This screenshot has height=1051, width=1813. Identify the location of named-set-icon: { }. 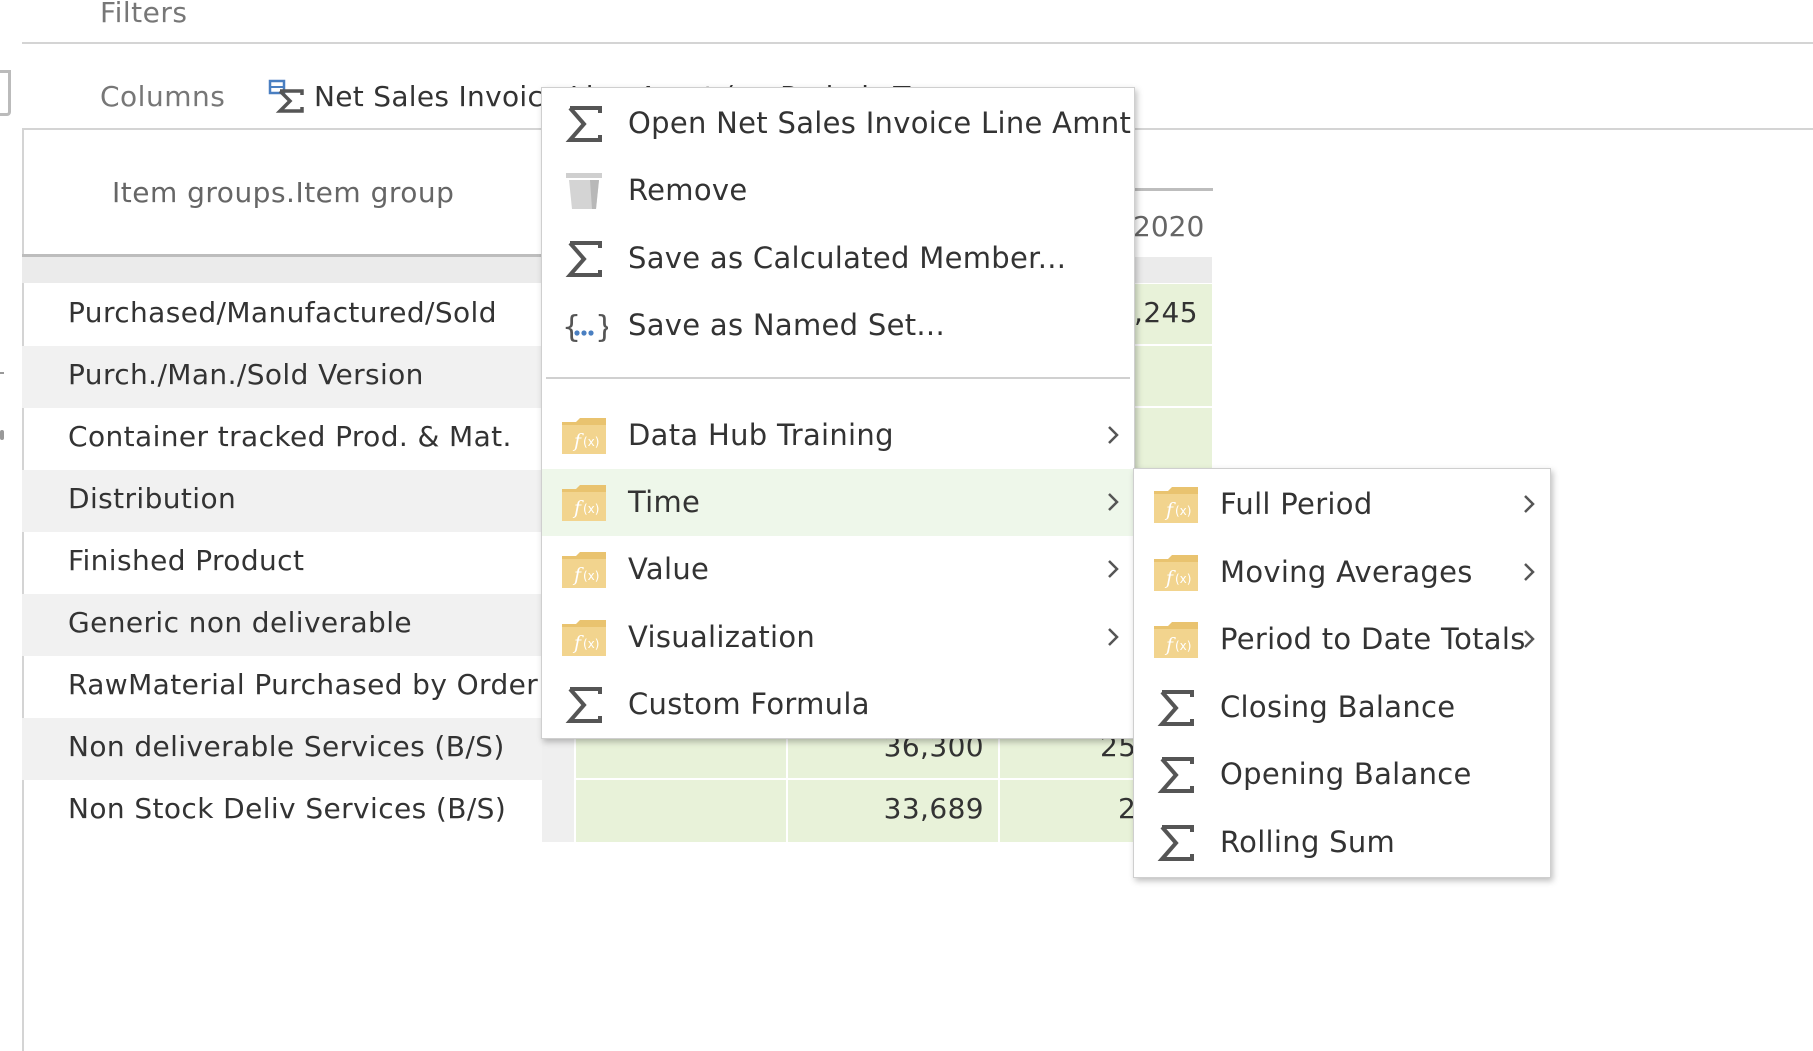
(585, 327).